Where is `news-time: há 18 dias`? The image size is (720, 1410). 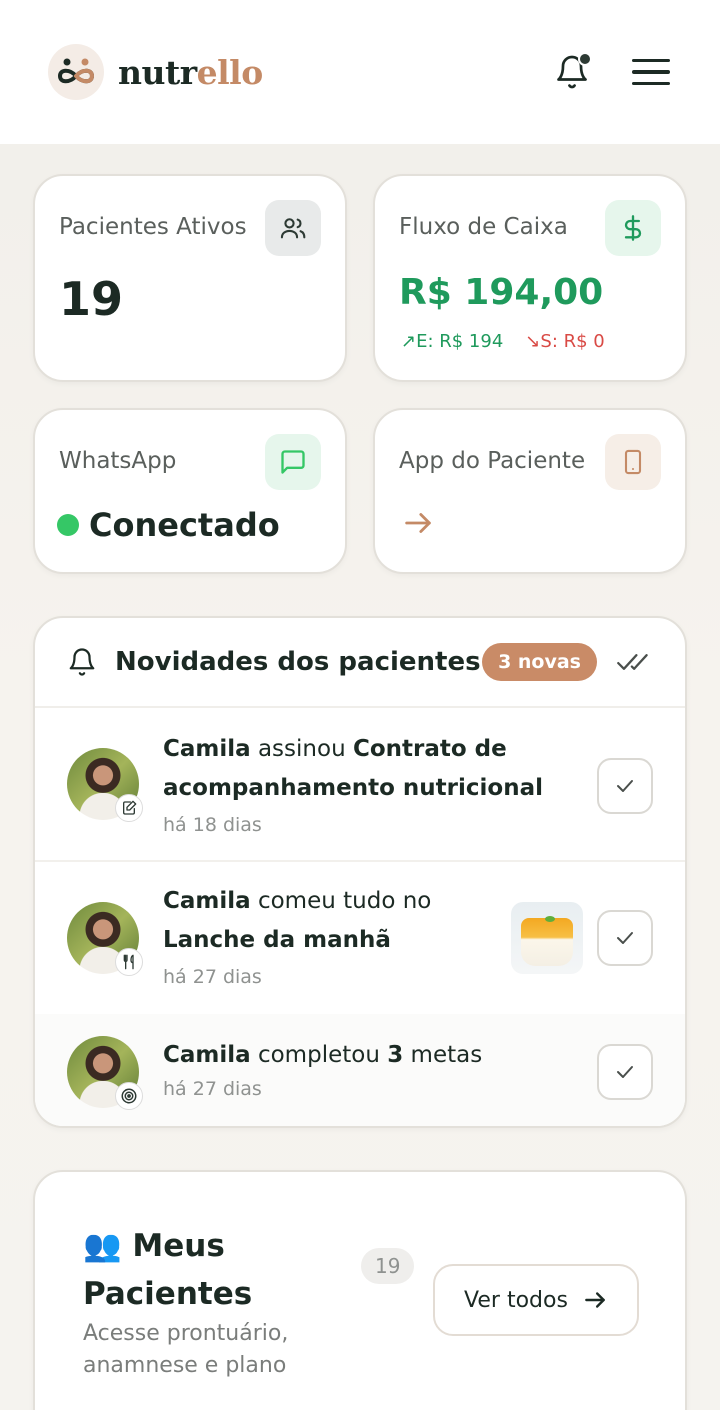 news-time: há 18 dias is located at coordinates (212, 825).